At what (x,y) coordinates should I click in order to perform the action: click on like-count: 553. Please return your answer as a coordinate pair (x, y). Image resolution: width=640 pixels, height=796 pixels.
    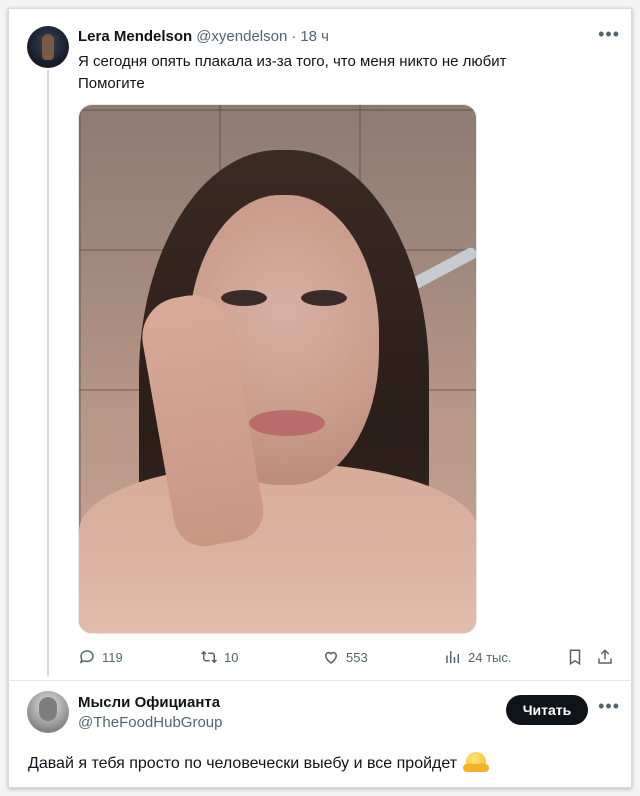
    Looking at the image, I should click on (357, 657).